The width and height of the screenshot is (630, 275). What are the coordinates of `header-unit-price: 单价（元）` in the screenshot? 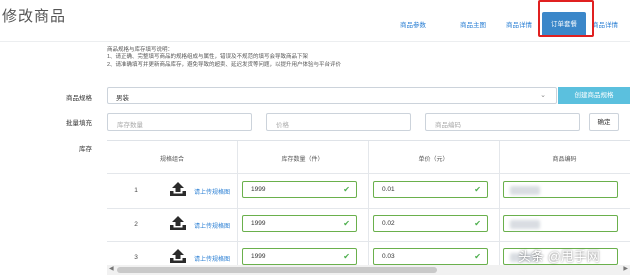 It's located at (433, 160).